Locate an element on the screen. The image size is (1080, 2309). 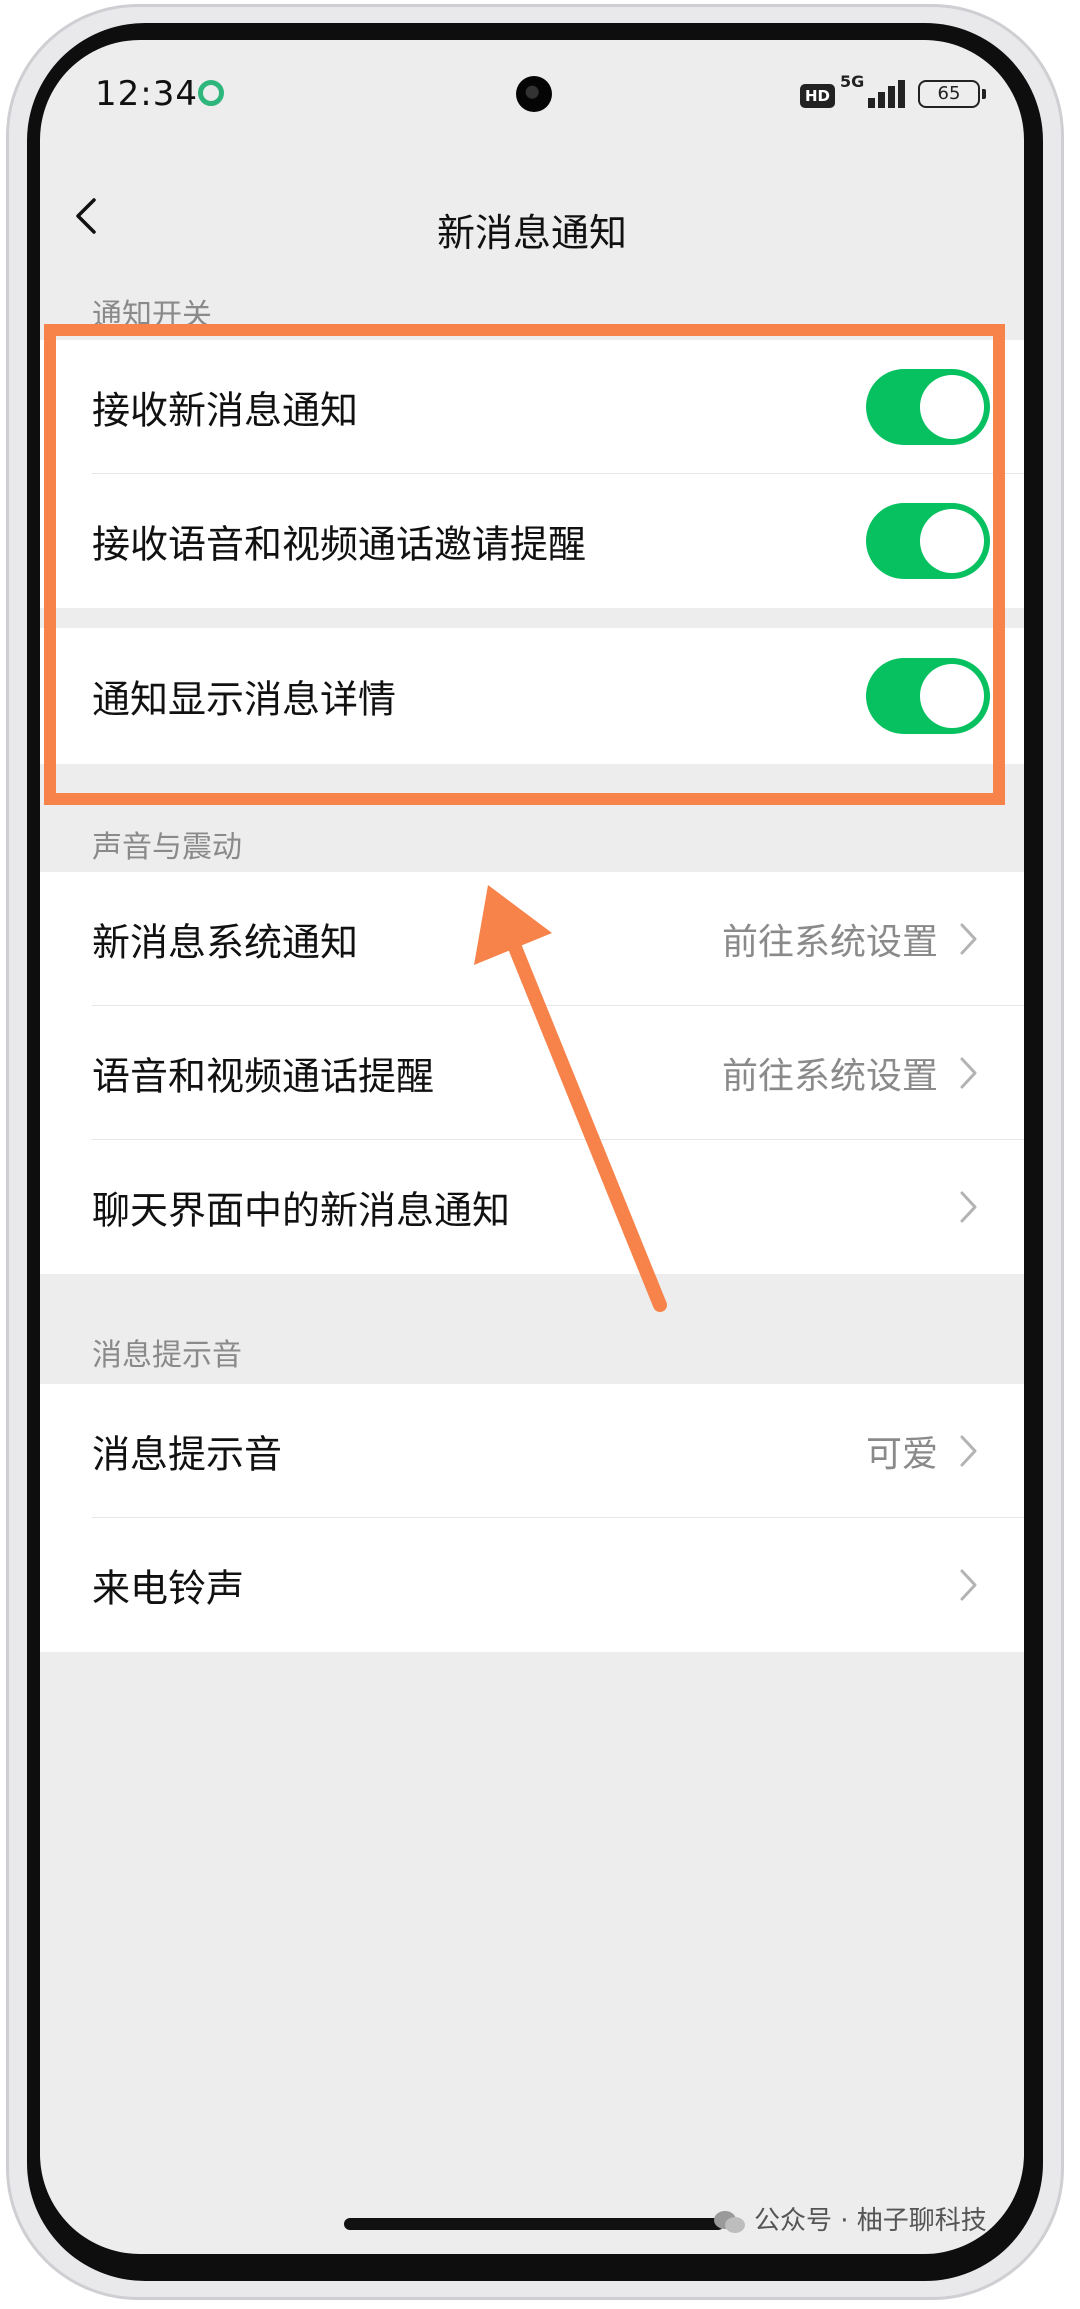
watermark-text: 公众号 · 柚子聊科技 is located at coordinates (870, 2221).